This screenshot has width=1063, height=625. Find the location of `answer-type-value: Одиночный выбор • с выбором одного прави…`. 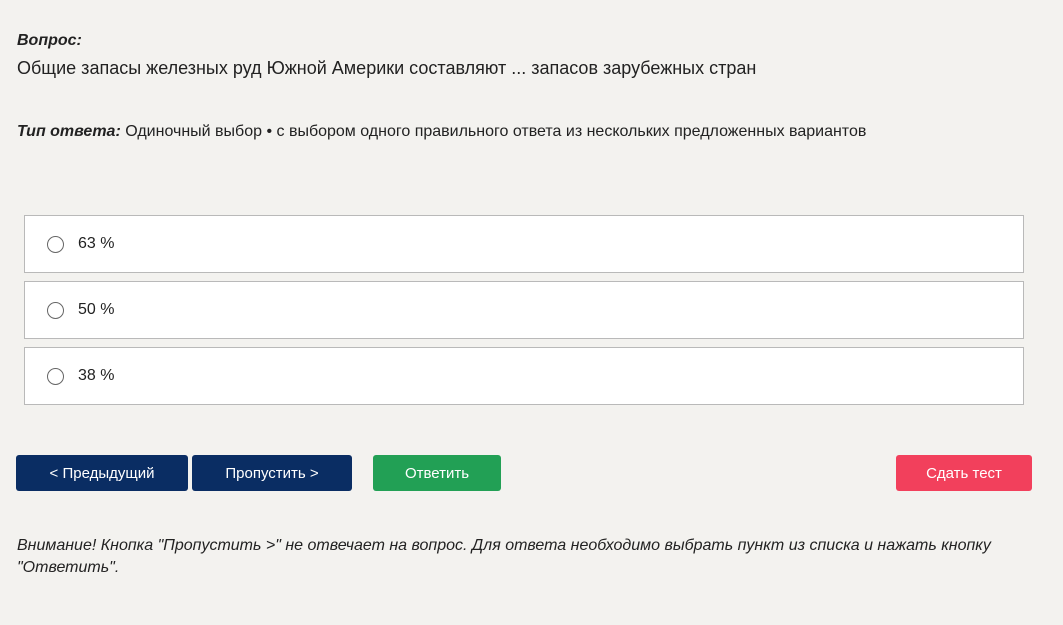

answer-type-value: Одиночный выбор • с выбором одного прави… is located at coordinates (496, 131).